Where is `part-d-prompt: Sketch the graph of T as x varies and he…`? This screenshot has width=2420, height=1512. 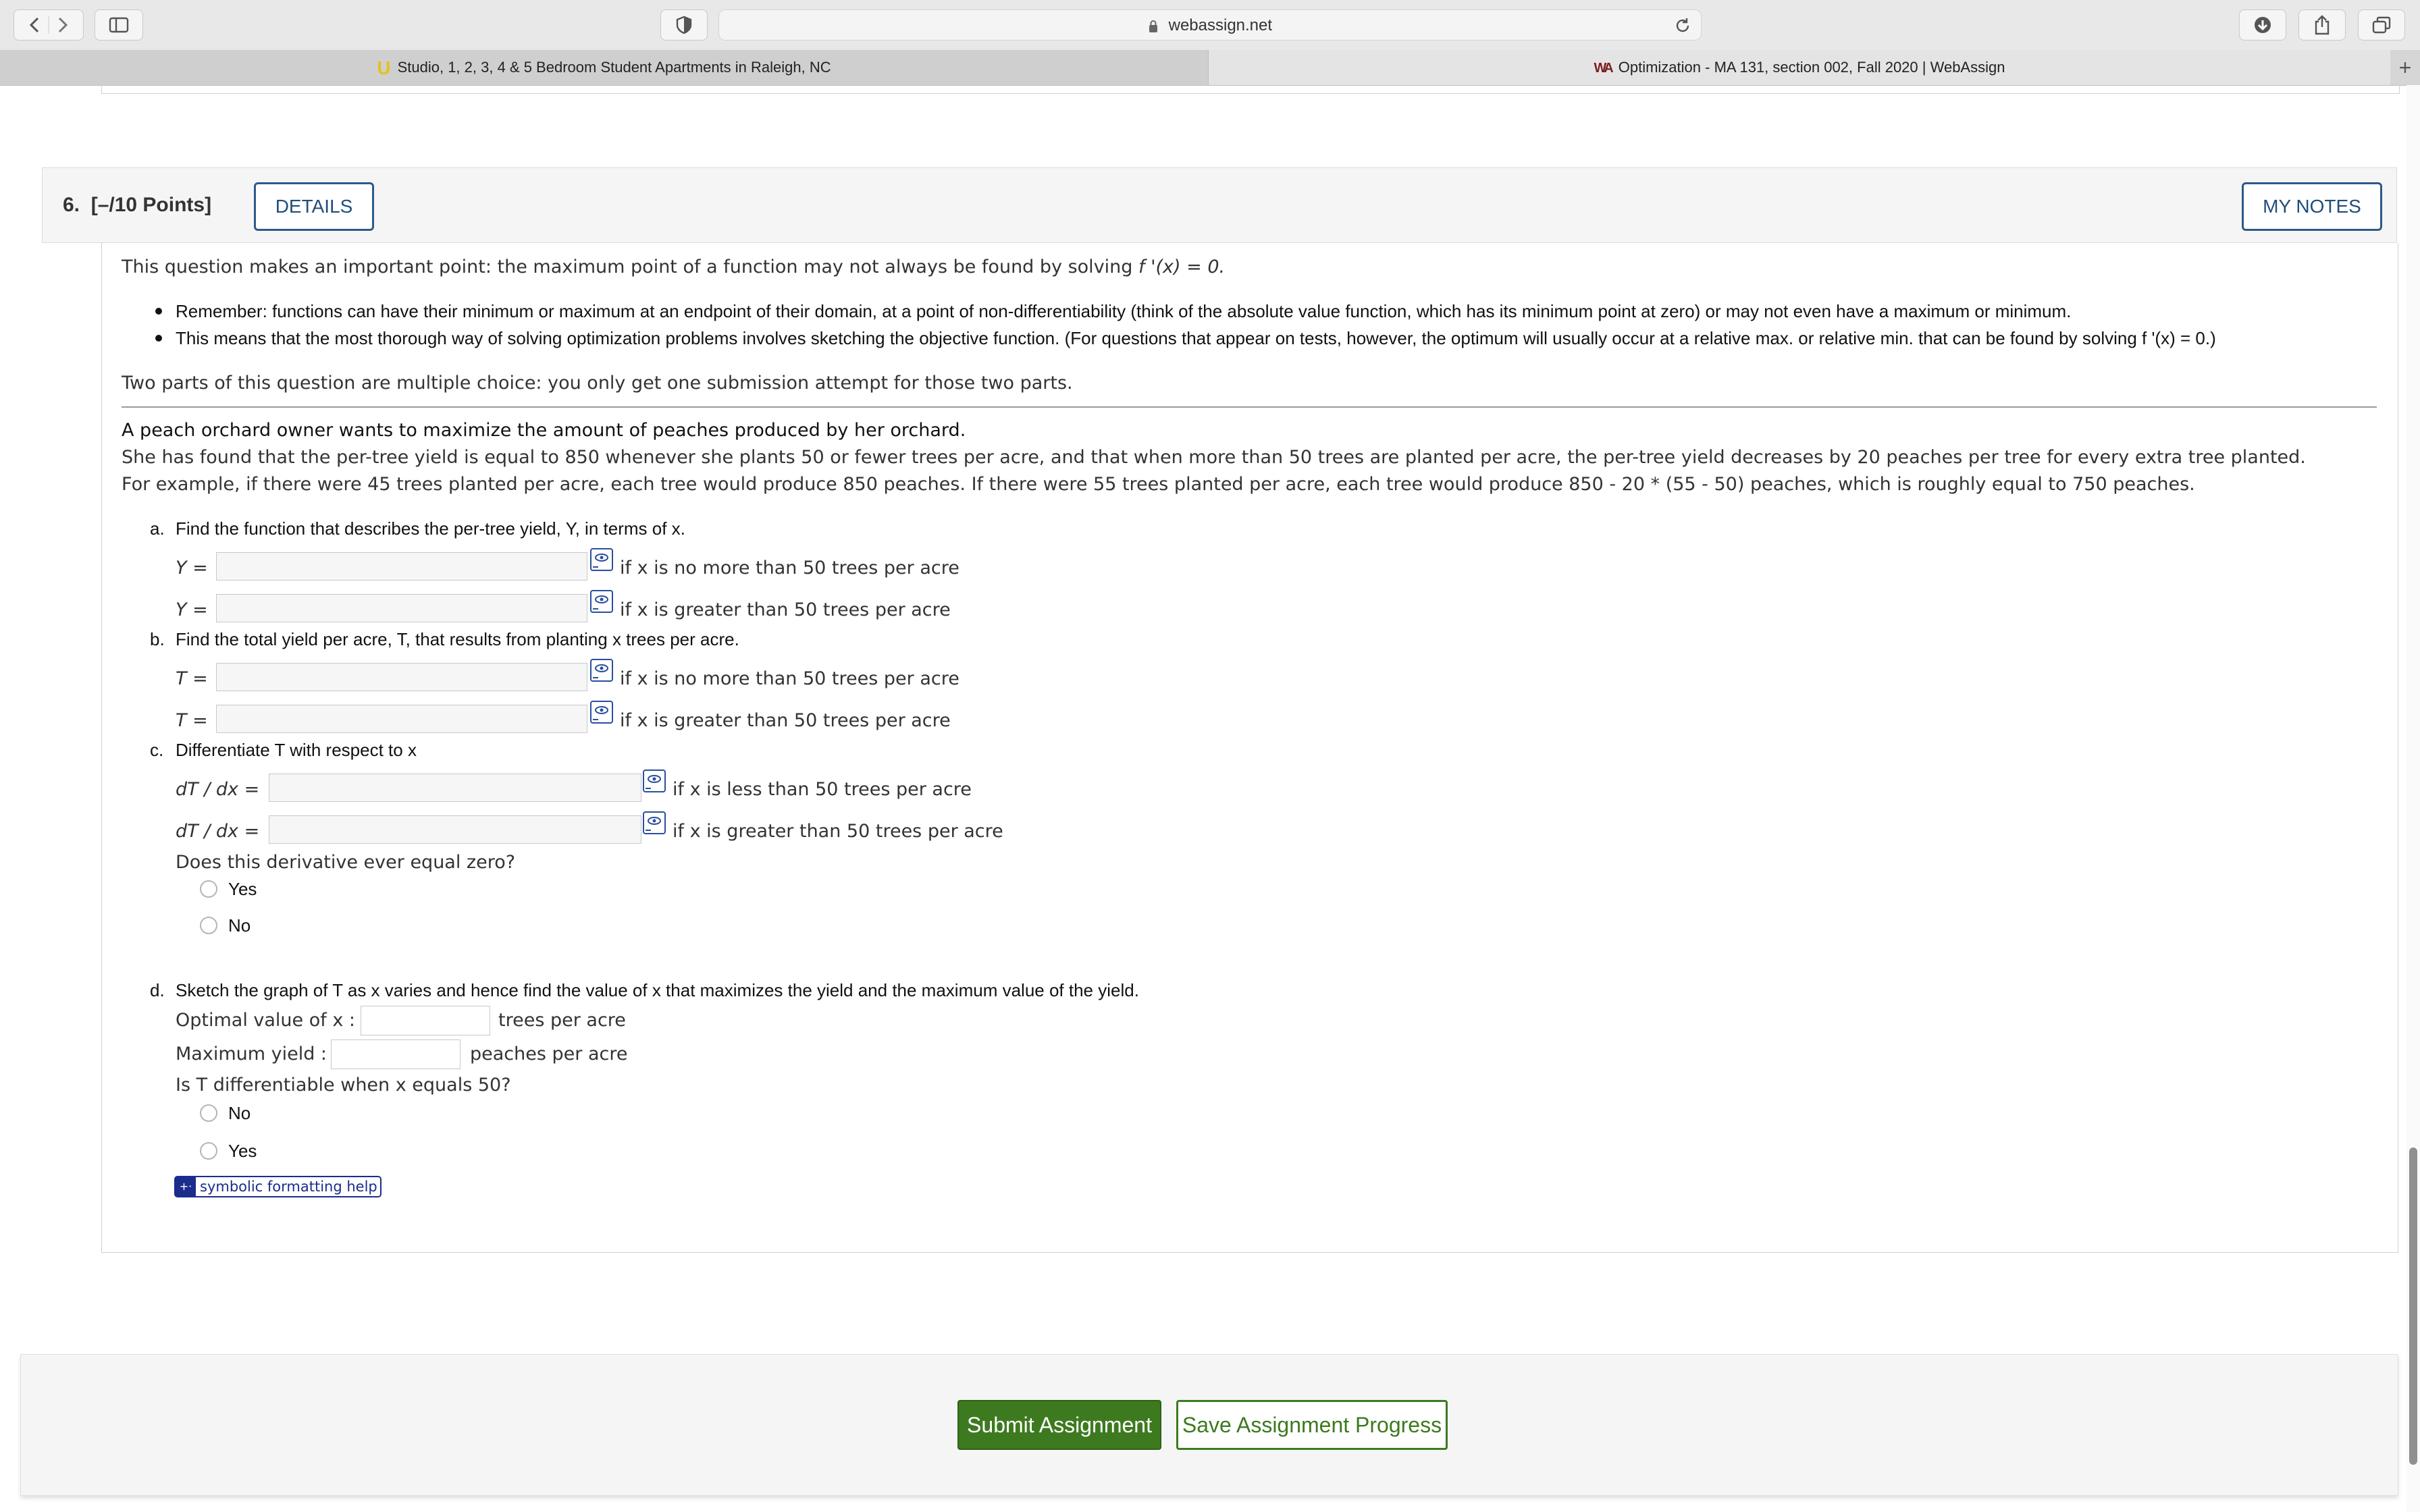
part-d-prompt: Sketch the graph of T as x varies and he… is located at coordinates (657, 990).